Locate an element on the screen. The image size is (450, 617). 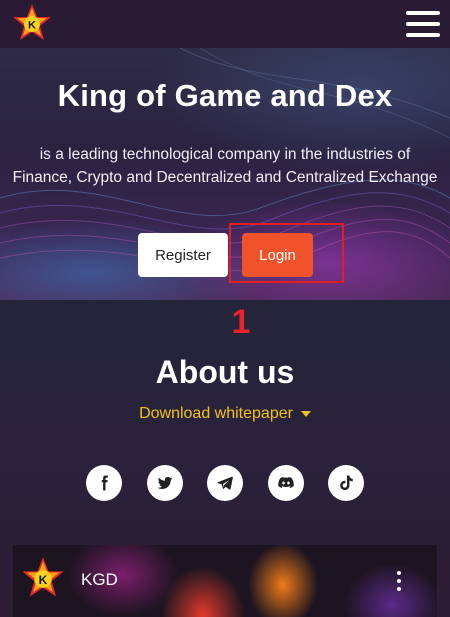
hamburger-menu-icon is located at coordinates (423, 24).